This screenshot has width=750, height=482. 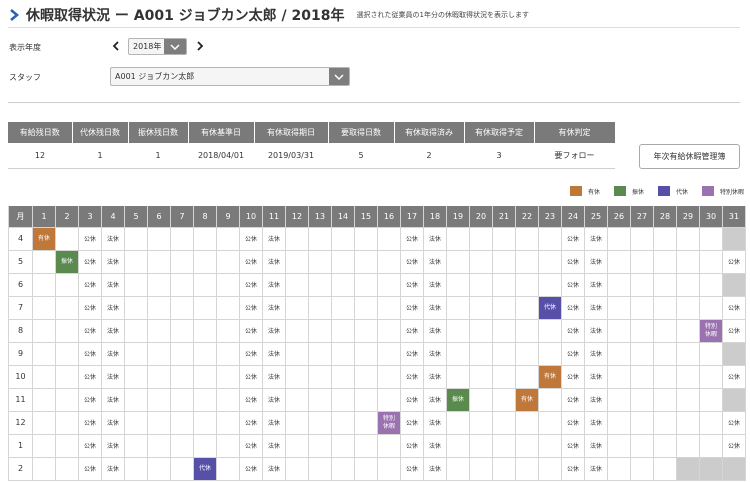 I want to click on year-select: 2018年, so click(x=157, y=46).